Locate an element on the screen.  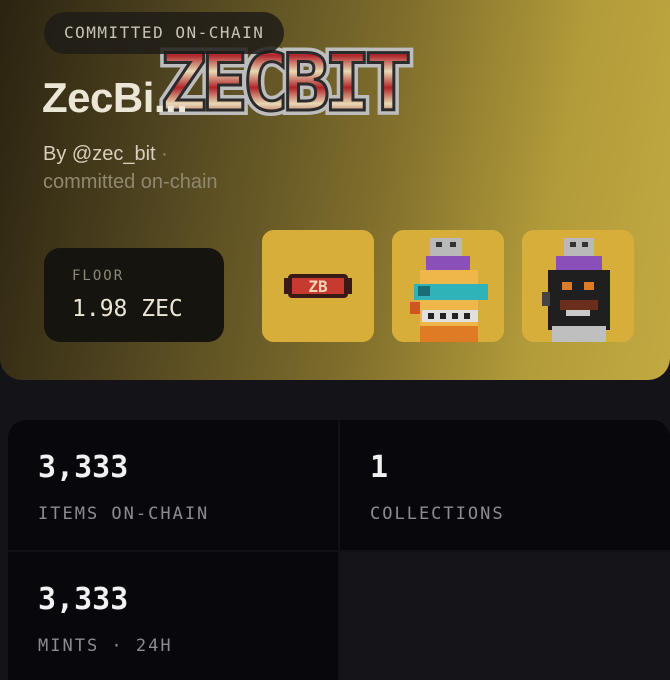
thumbnail-zb-logo: ZB is located at coordinates (318, 286).